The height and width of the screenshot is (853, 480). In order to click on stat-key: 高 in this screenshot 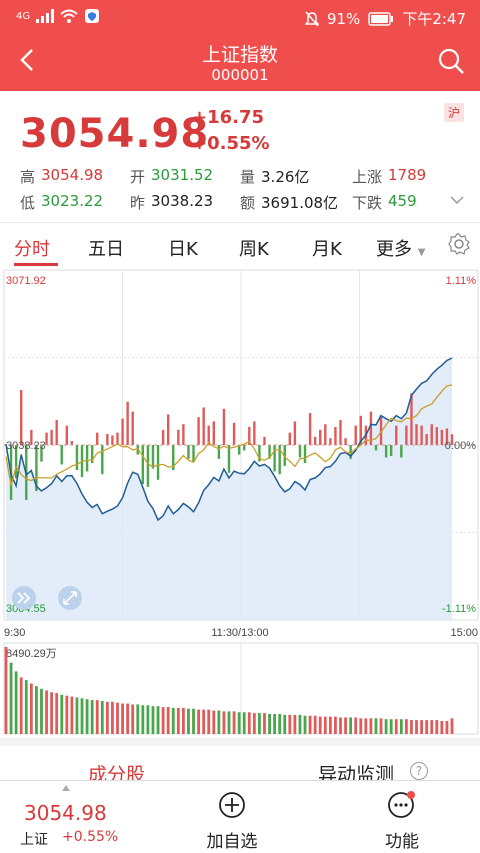, I will do `click(28, 176)`.